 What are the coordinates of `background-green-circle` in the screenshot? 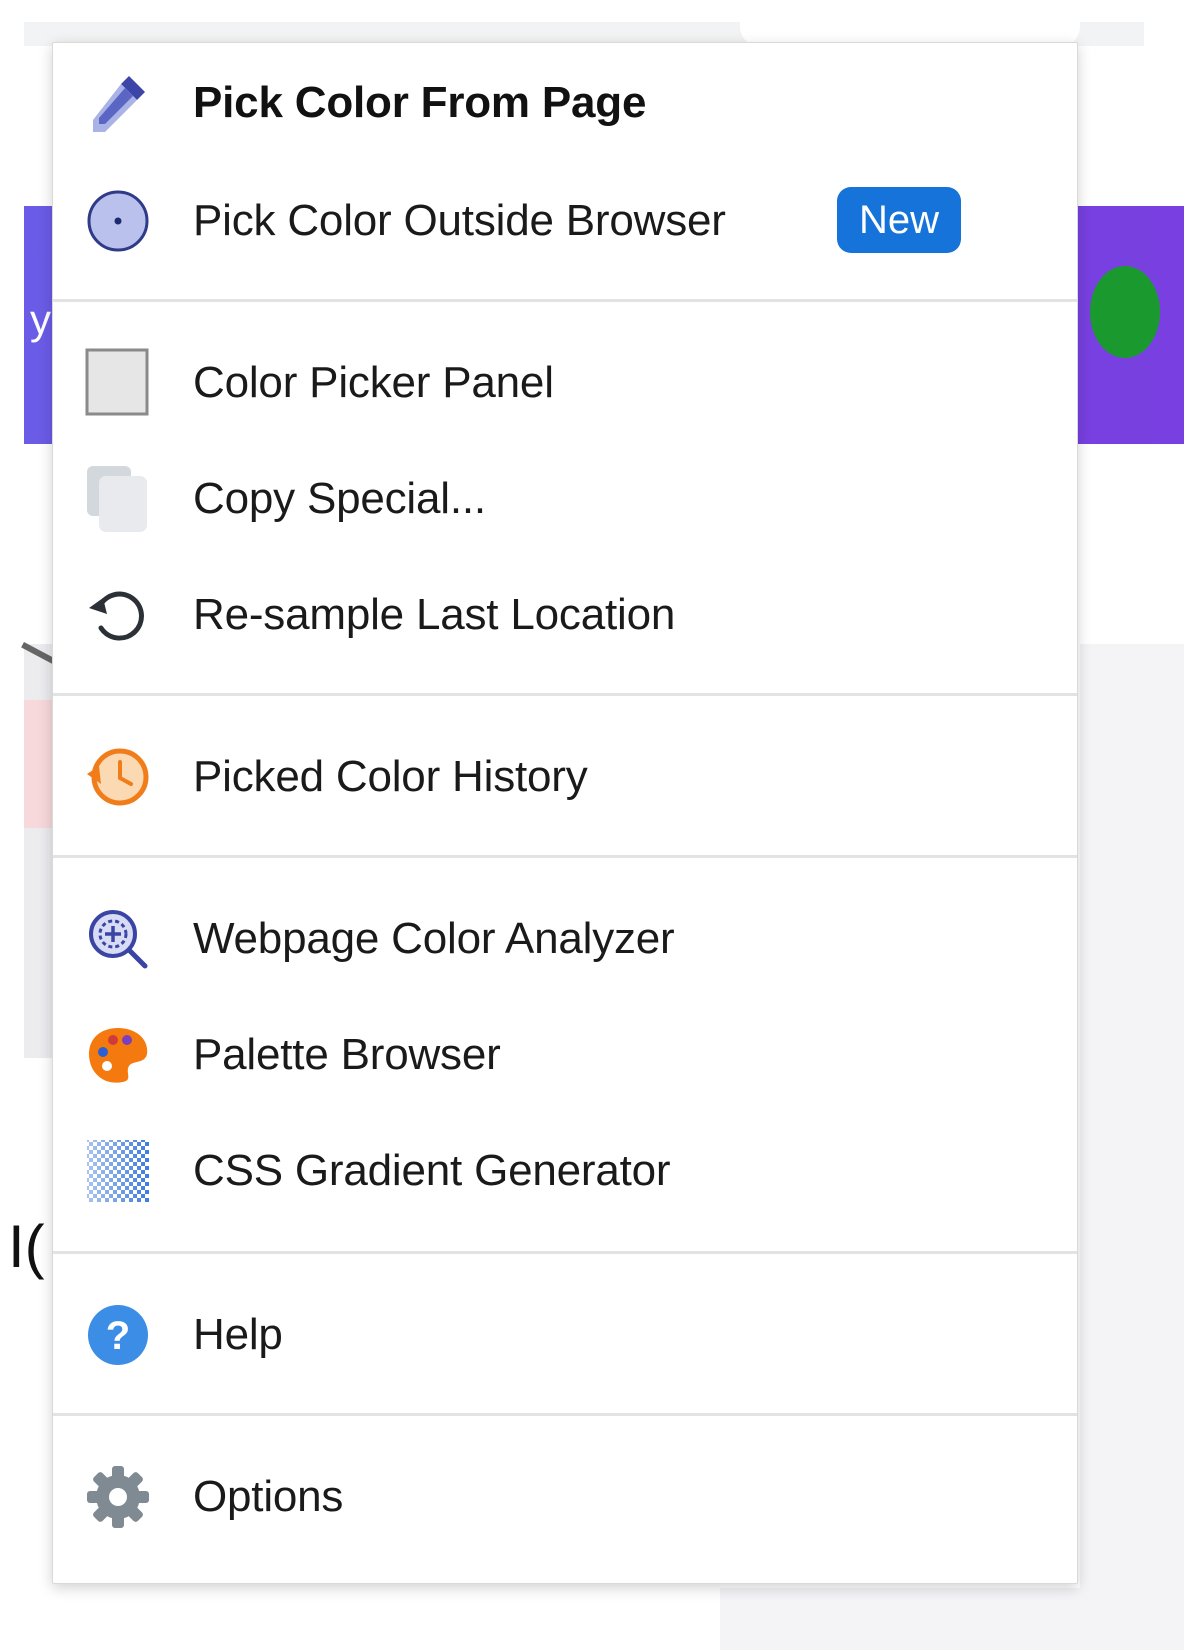 It's located at (1125, 312).